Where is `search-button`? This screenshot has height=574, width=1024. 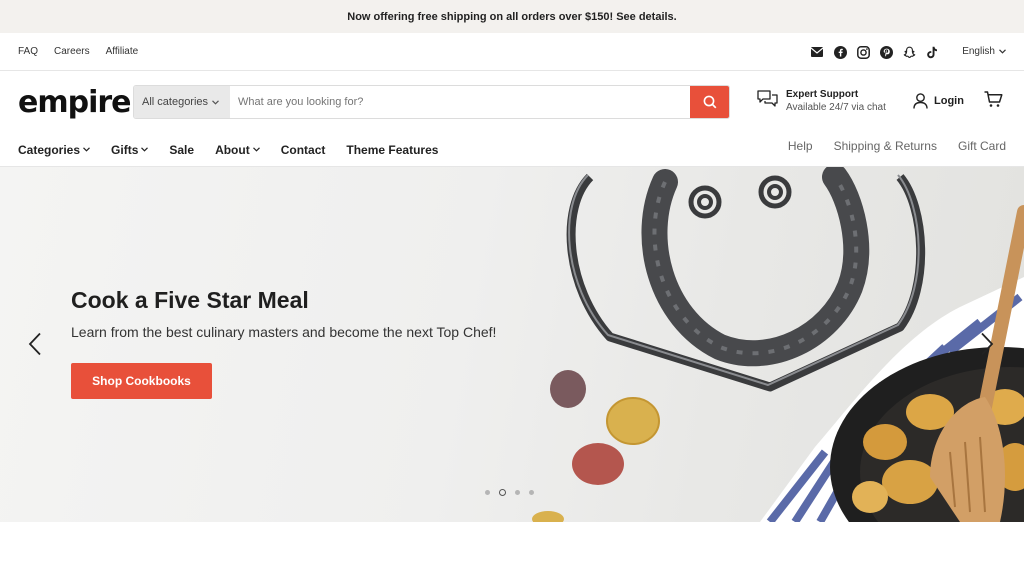
search-button is located at coordinates (709, 102).